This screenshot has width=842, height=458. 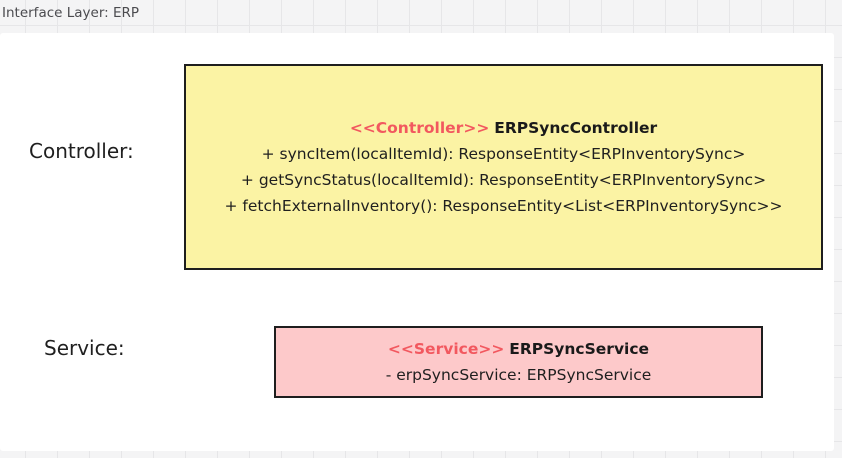 I want to click on controller-stereotype: <<Controller>>, so click(x=419, y=128).